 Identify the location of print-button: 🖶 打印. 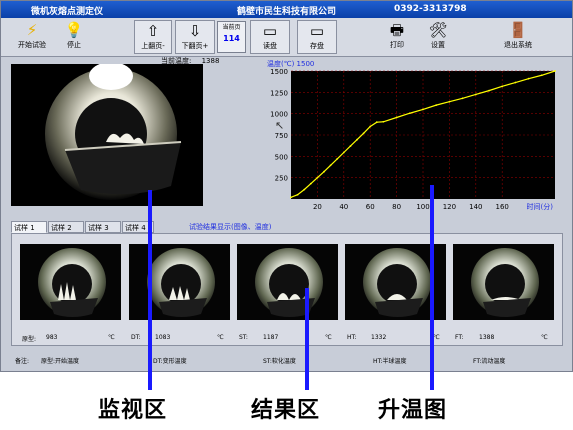
(397, 37).